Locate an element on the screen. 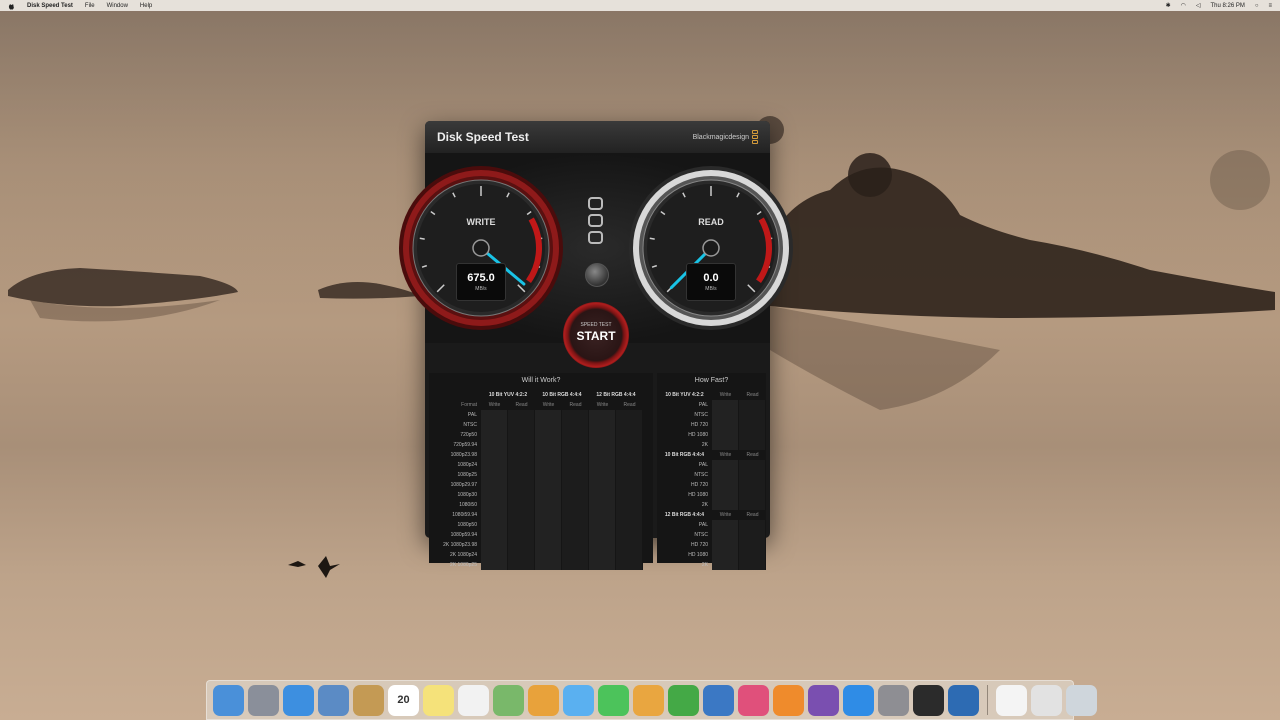 The width and height of the screenshot is (1280, 720). downloads-stack-icon is located at coordinates (1046, 700).